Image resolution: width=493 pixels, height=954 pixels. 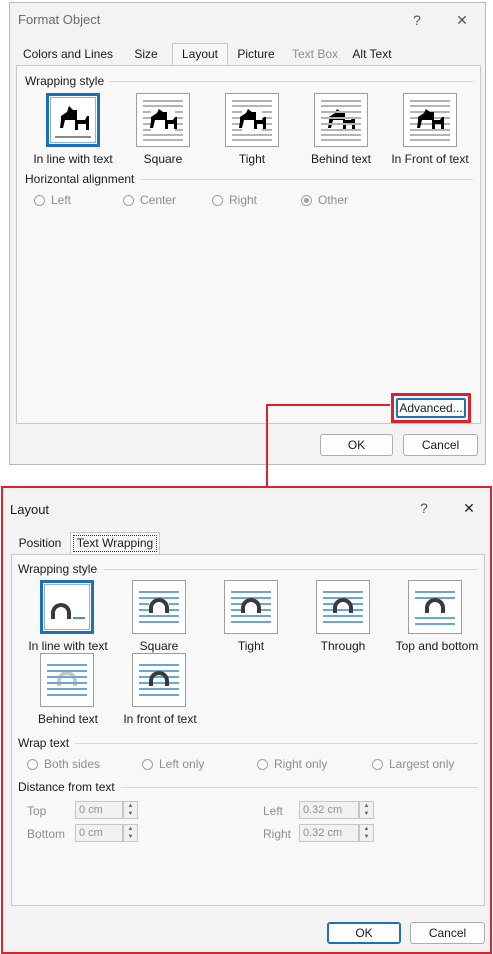 I want to click on tab-position: Position, so click(x=40, y=543).